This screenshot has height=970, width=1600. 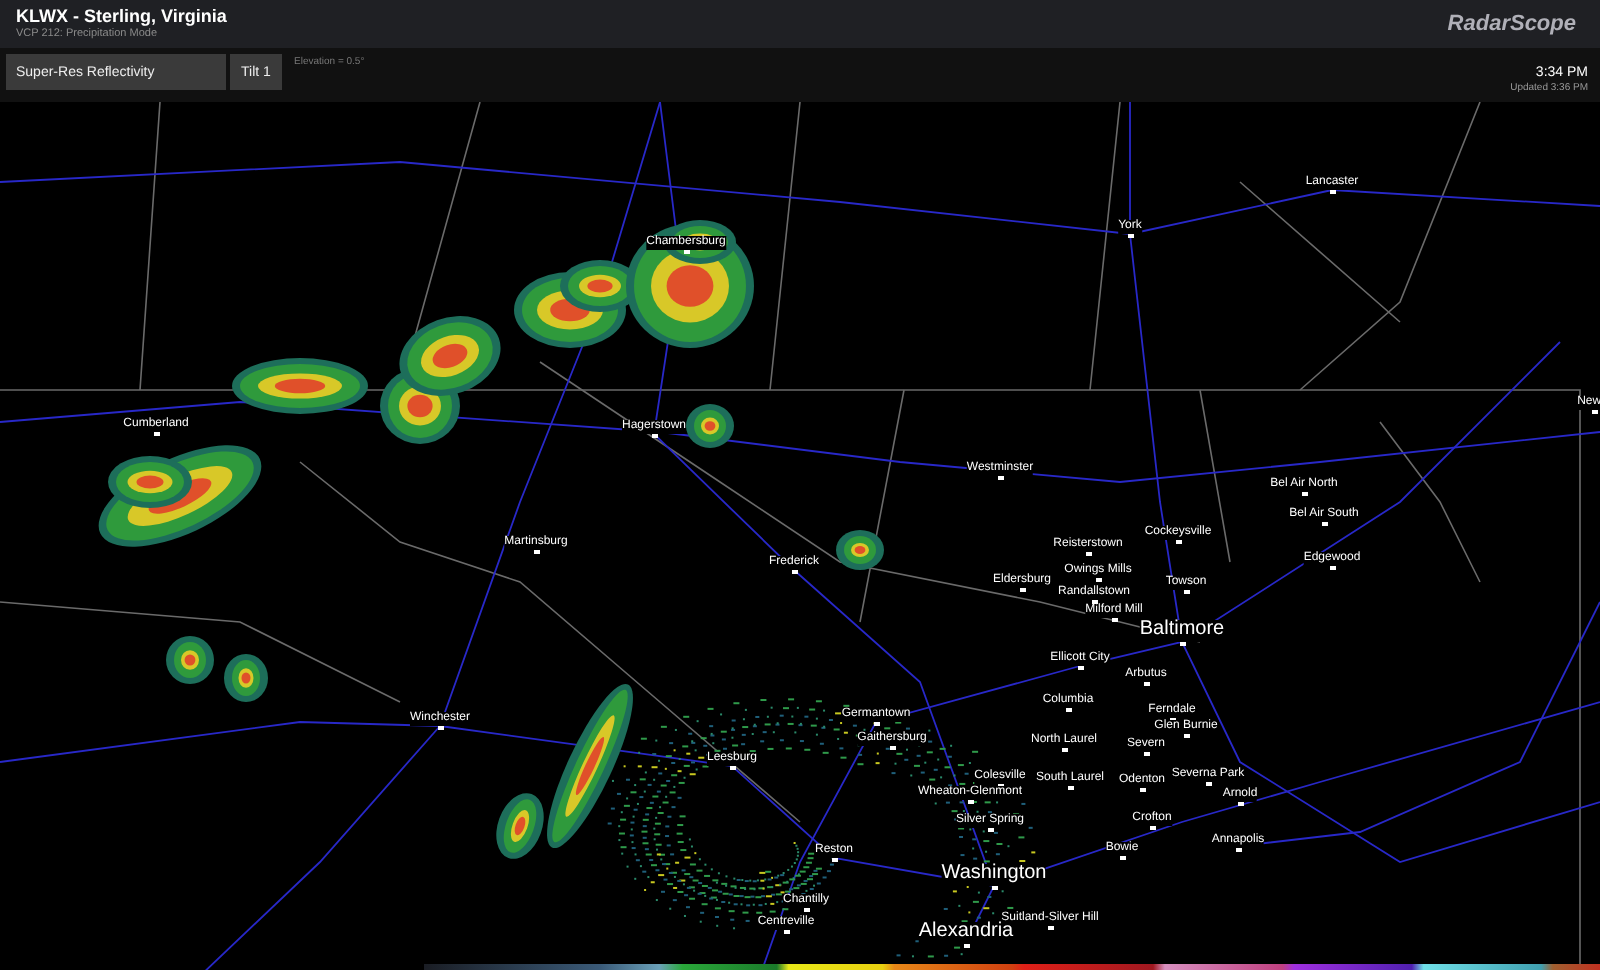 What do you see at coordinates (121, 16) in the screenshot?
I see `station-title: KLWX - Sterling, Virginia` at bounding box center [121, 16].